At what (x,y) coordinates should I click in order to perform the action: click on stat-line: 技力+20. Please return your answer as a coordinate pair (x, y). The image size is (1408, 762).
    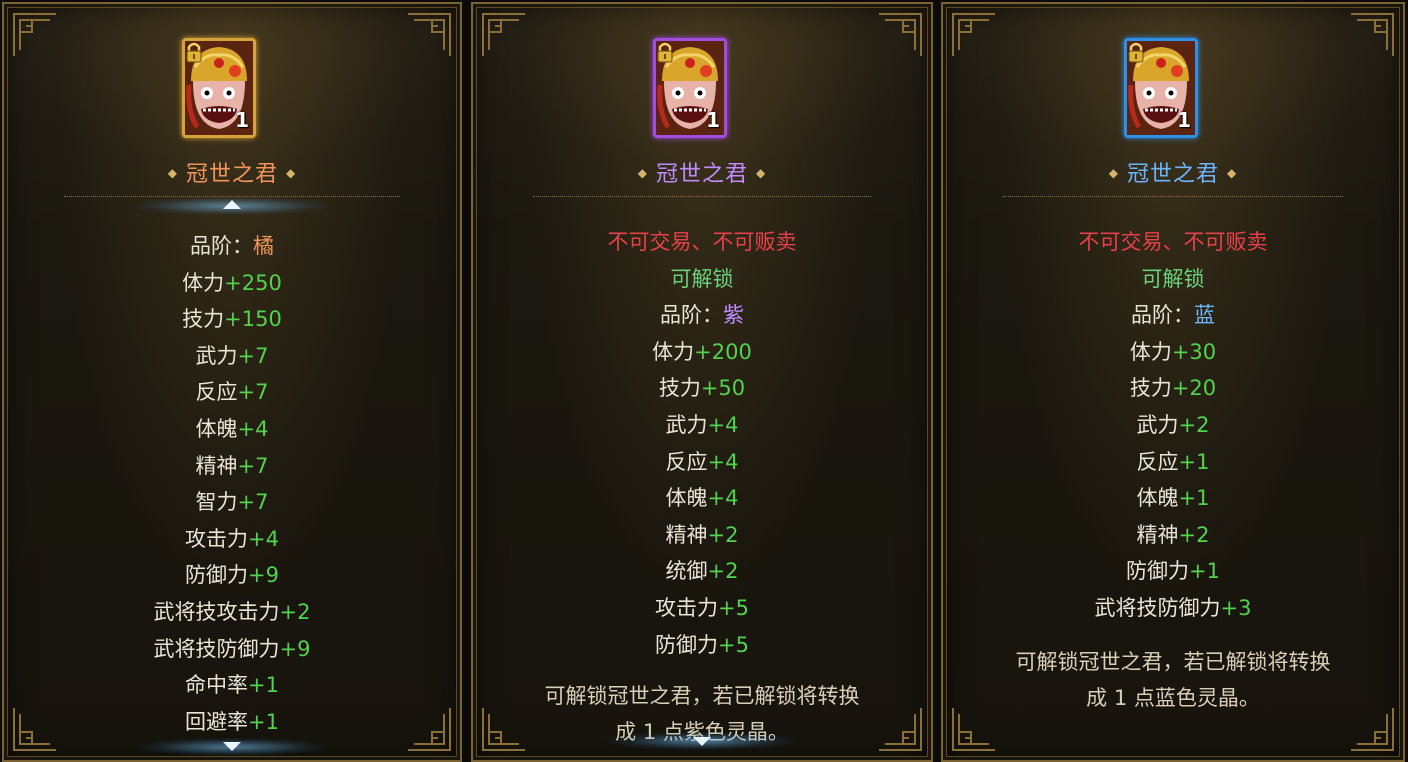
    Looking at the image, I should click on (1173, 388).